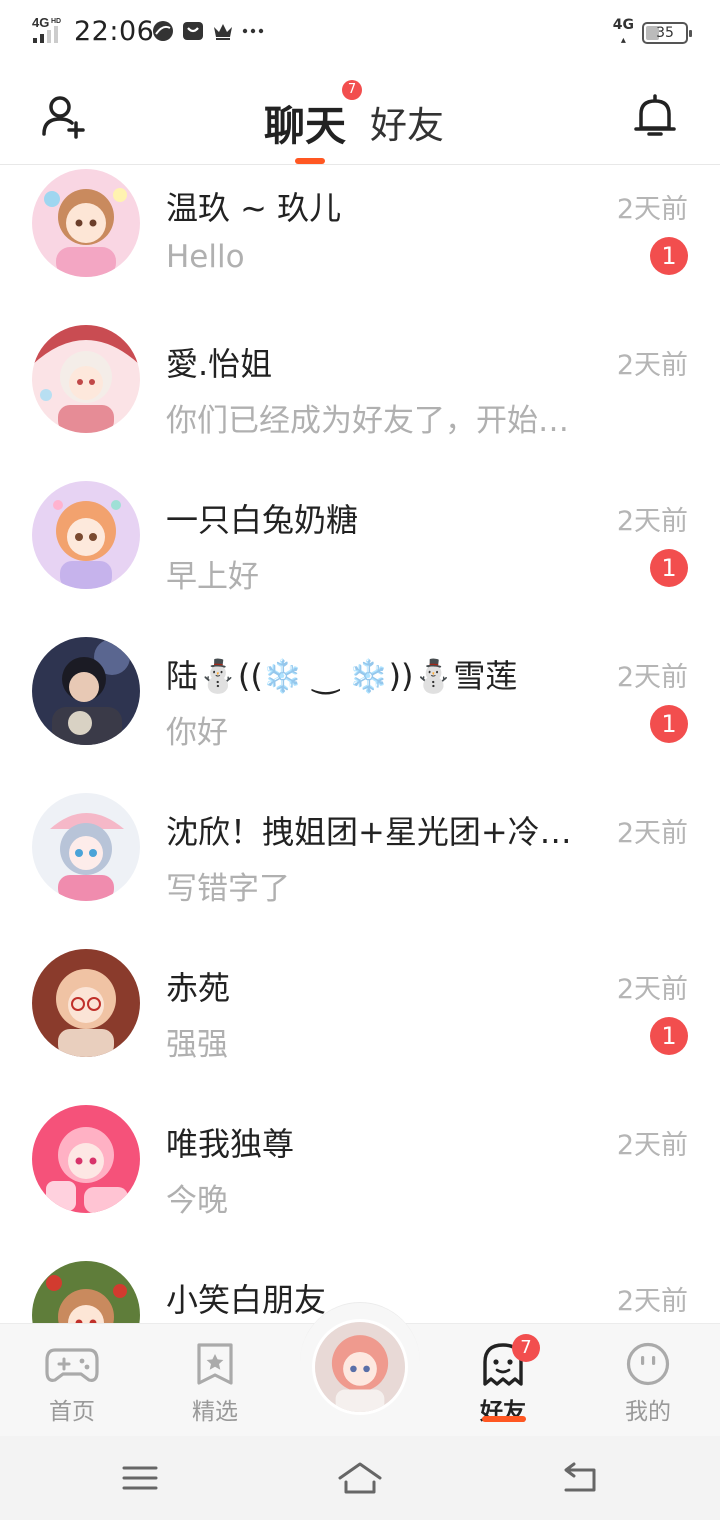  What do you see at coordinates (223, 32) in the screenshot?
I see `crown-icon` at bounding box center [223, 32].